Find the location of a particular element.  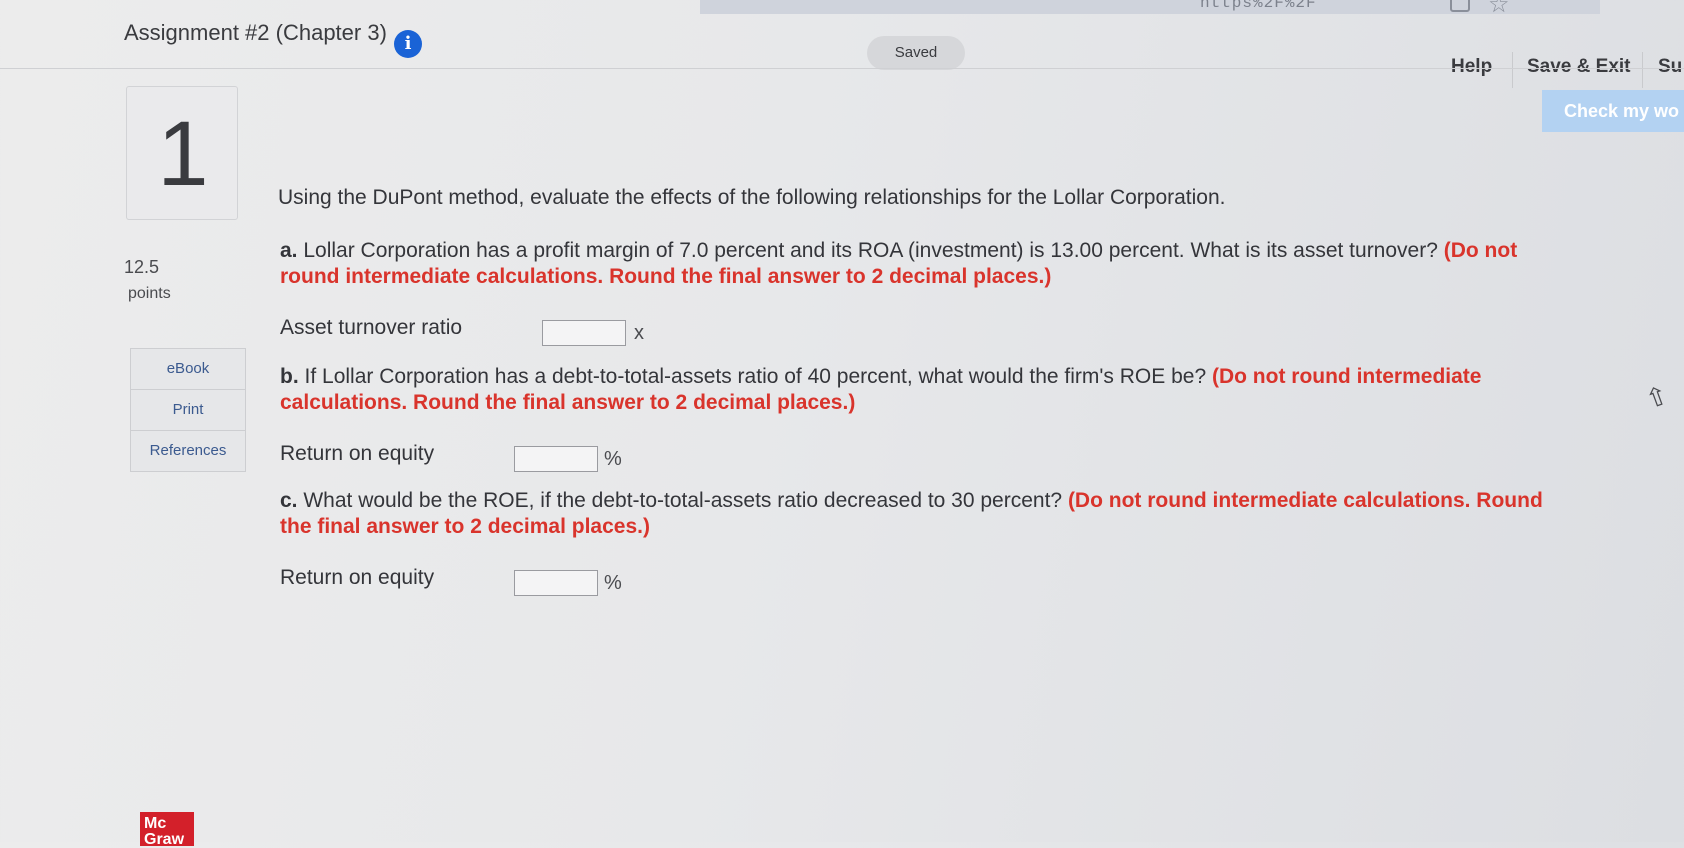

asset-turnover-input is located at coordinates (584, 333).